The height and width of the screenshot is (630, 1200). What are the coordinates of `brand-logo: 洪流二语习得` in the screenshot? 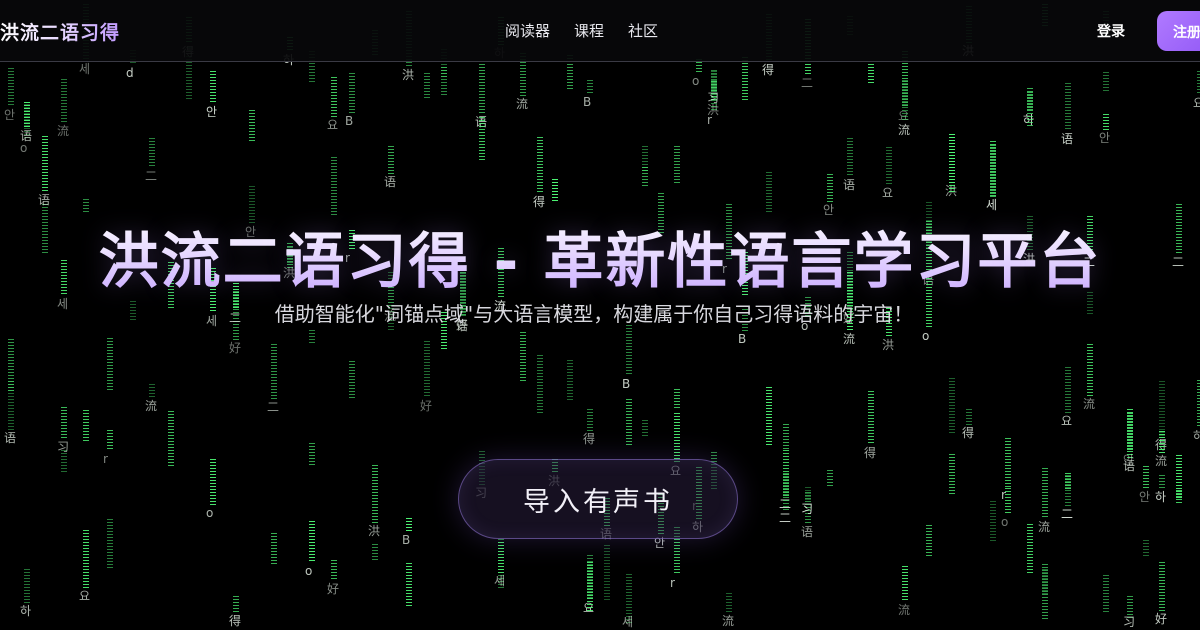 It's located at (60, 31).